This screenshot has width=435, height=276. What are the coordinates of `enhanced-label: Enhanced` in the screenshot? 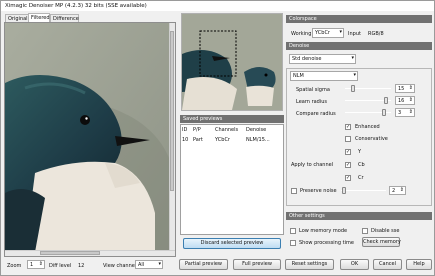 It's located at (367, 127).